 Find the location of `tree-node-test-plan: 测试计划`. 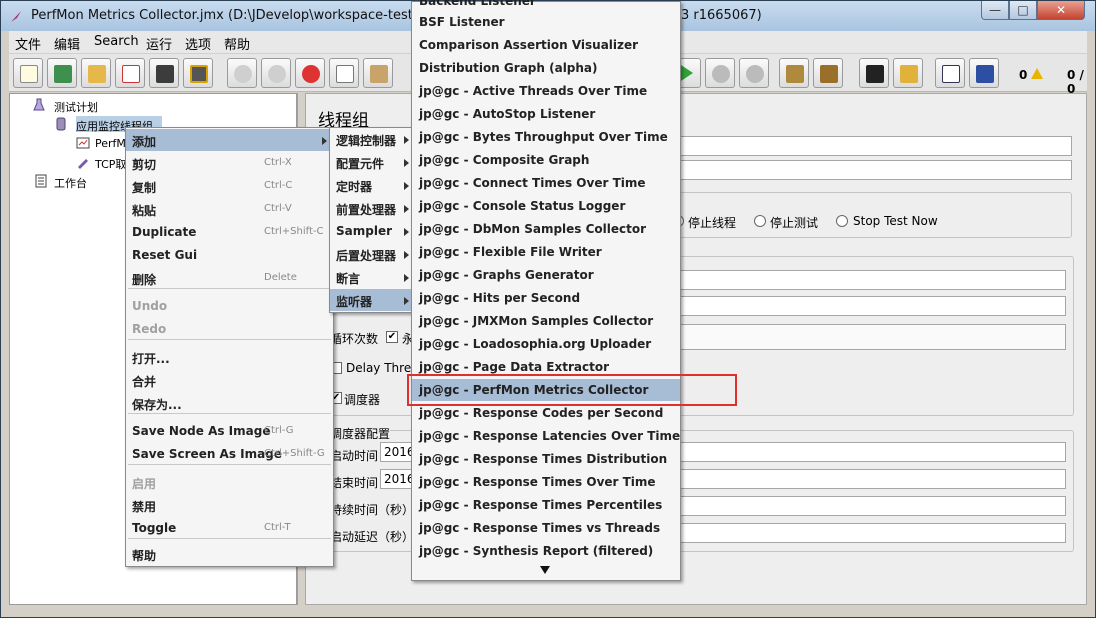

tree-node-test-plan: 测试计划 is located at coordinates (76, 107).